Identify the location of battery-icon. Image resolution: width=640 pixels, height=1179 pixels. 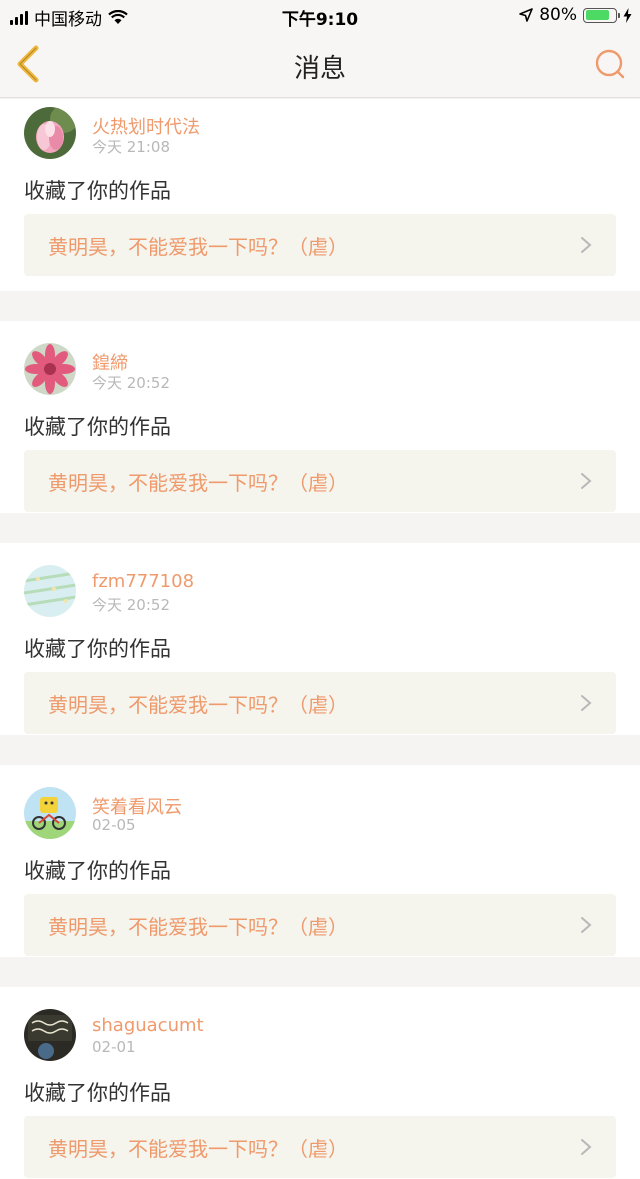
(601, 15).